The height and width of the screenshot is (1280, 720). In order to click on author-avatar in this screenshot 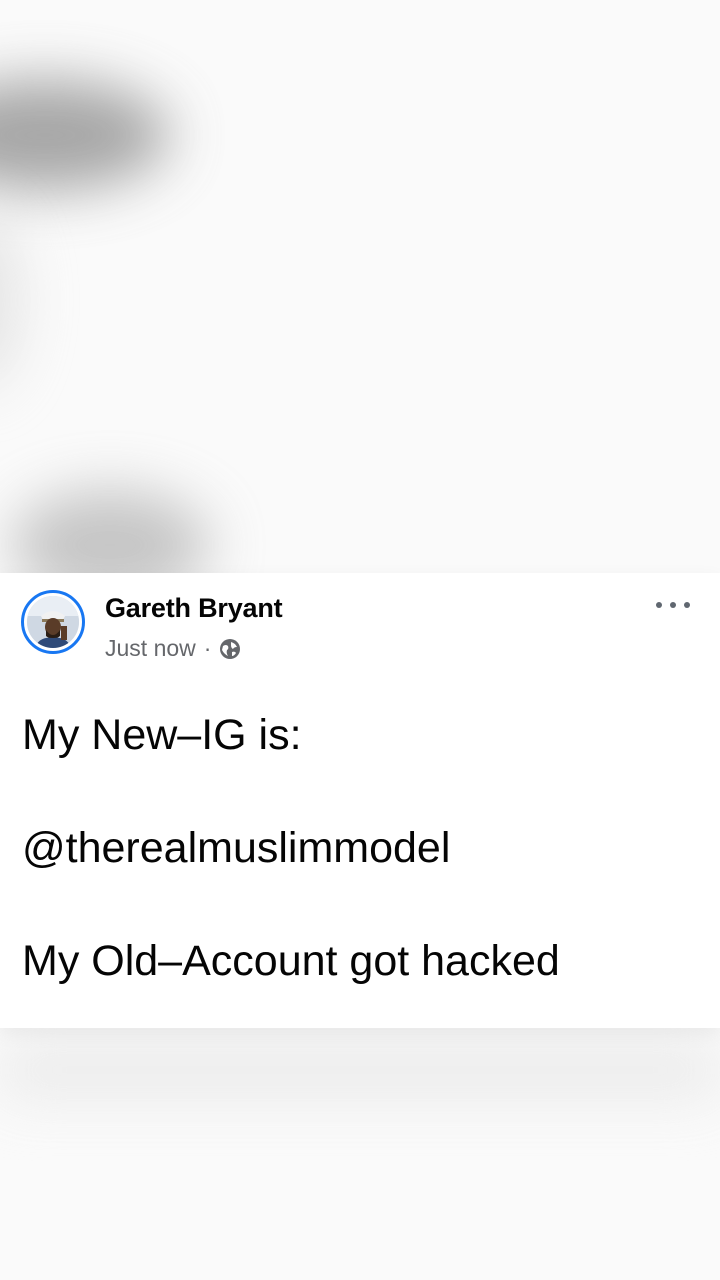, I will do `click(53, 622)`.